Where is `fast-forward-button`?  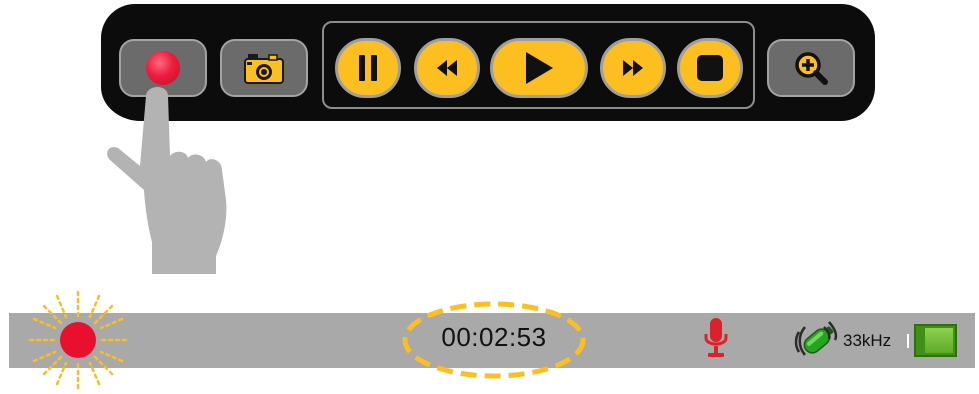
fast-forward-button is located at coordinates (633, 68).